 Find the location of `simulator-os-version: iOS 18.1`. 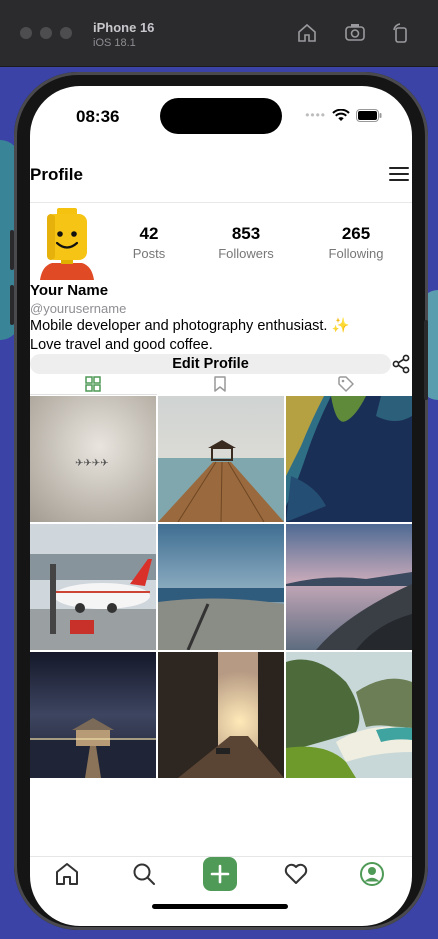

simulator-os-version: iOS 18.1 is located at coordinates (114, 43).